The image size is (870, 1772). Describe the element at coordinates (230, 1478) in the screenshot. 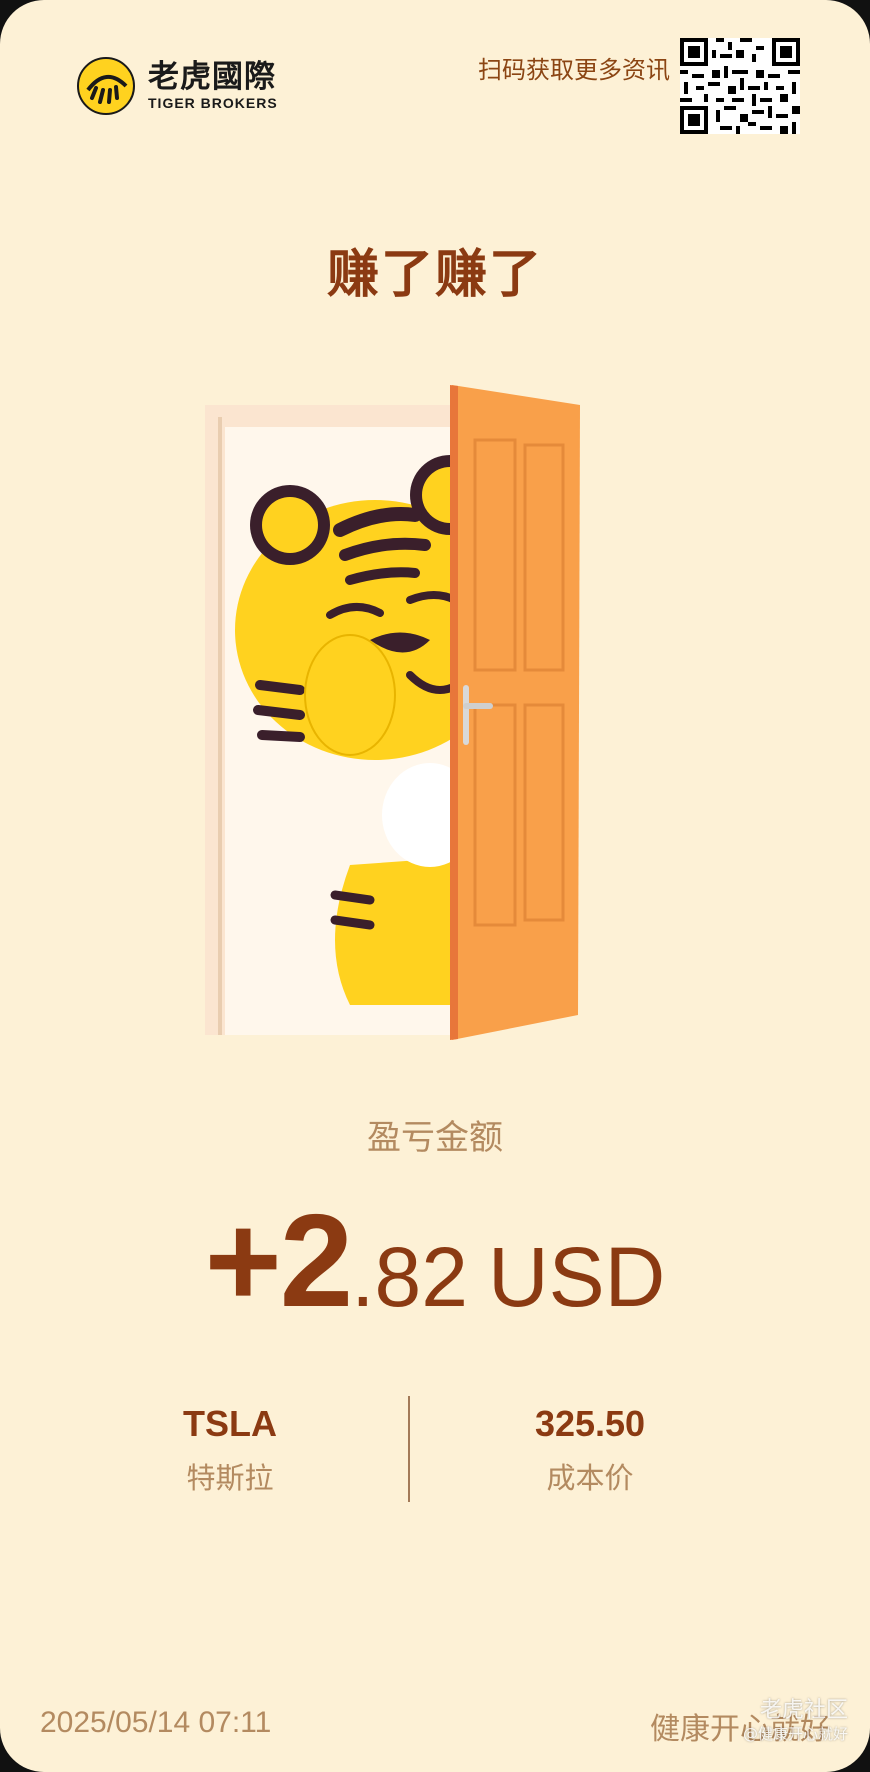

I see `stock-name: 特斯拉` at that location.